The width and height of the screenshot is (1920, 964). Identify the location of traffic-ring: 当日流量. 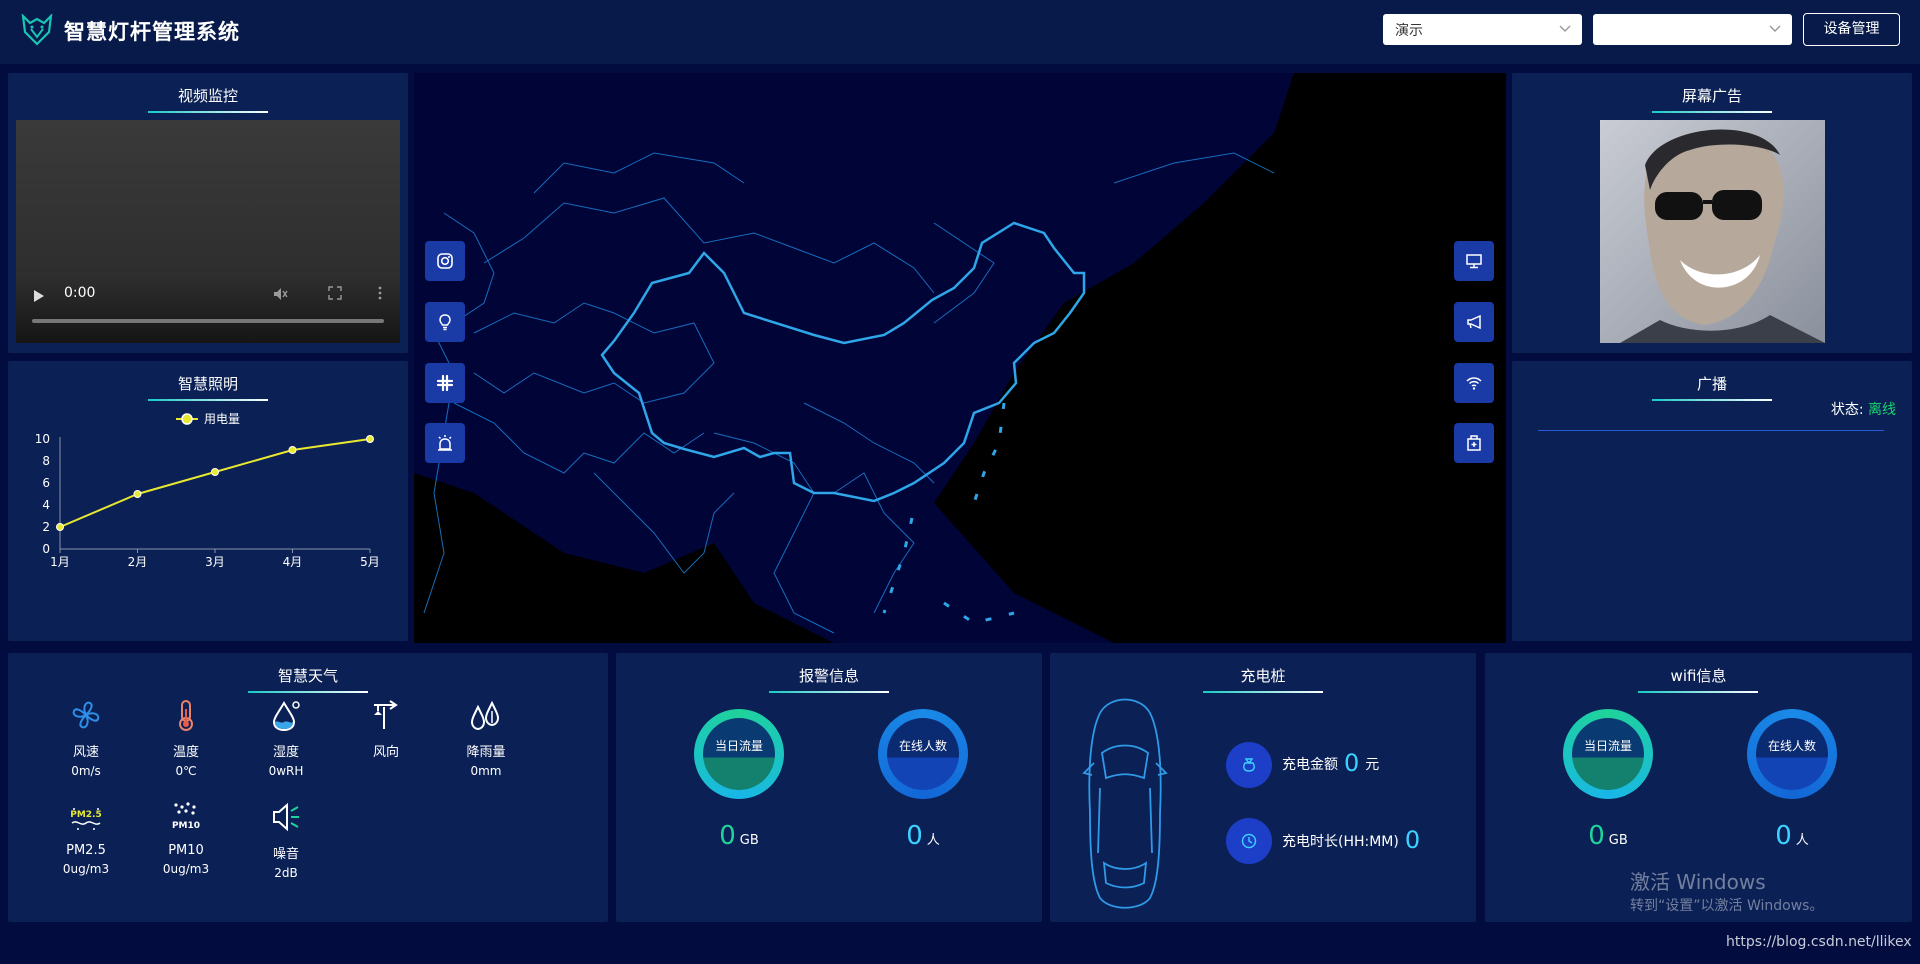
(739, 754).